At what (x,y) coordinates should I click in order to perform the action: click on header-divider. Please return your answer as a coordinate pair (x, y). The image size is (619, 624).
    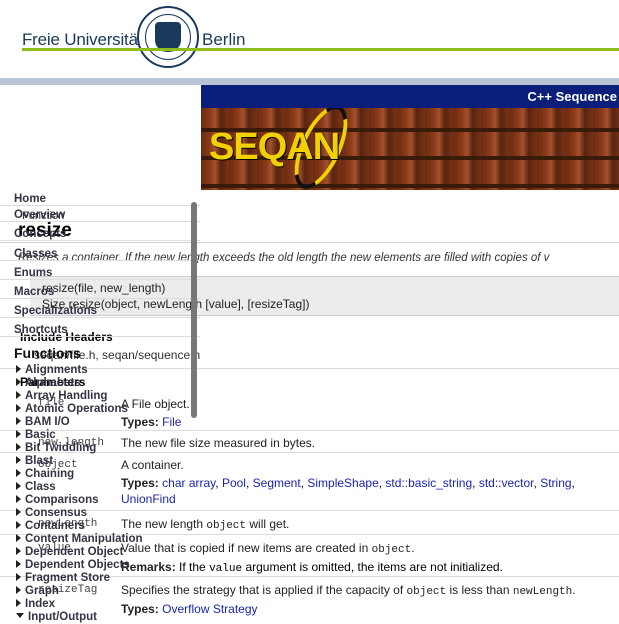
    Looking at the image, I should click on (309, 81).